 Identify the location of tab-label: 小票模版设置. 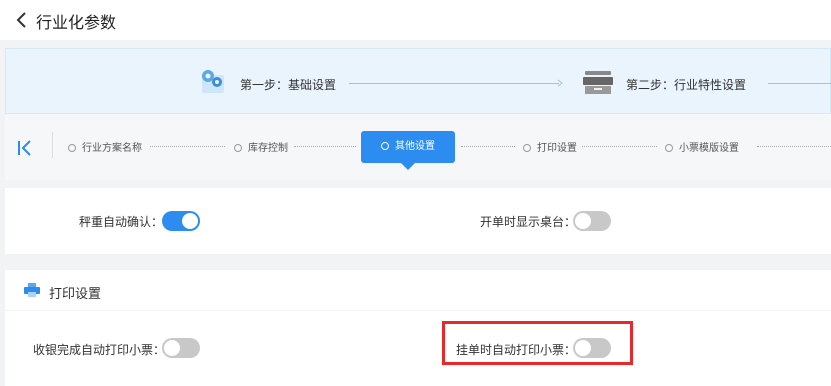
(709, 148).